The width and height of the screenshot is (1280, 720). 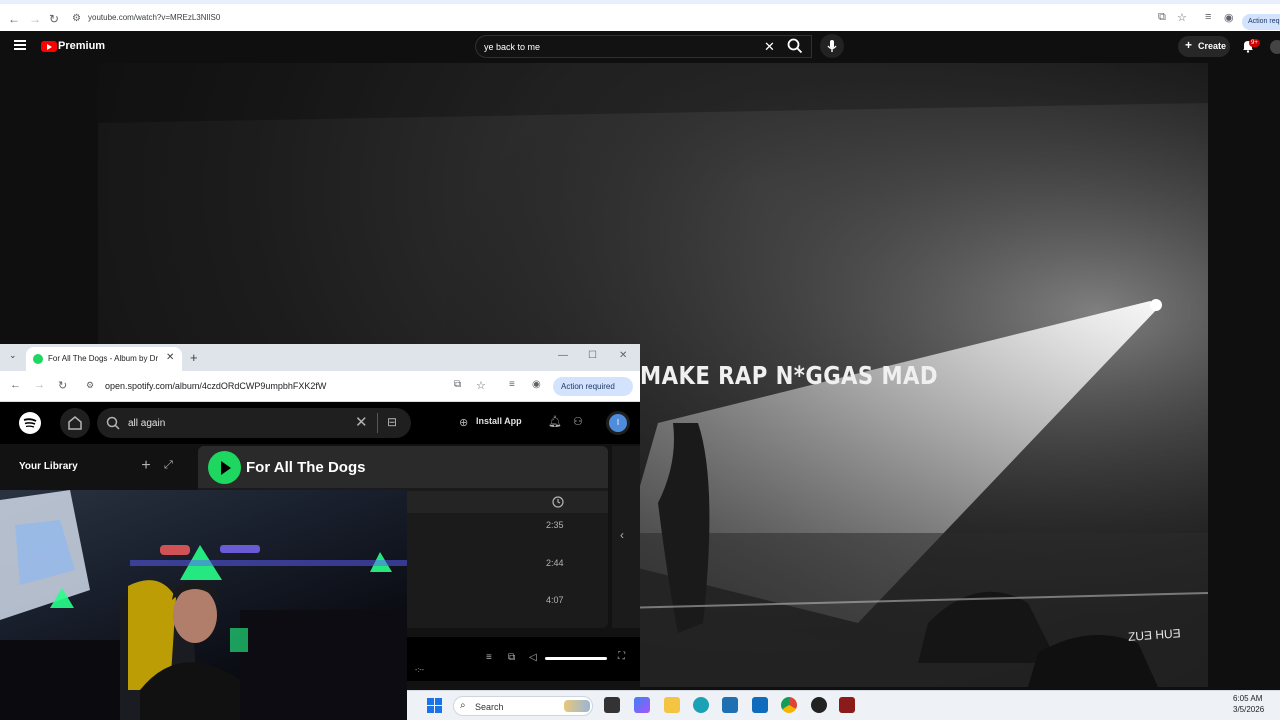 What do you see at coordinates (463, 705) in the screenshot?
I see `search-icon: ⌕` at bounding box center [463, 705].